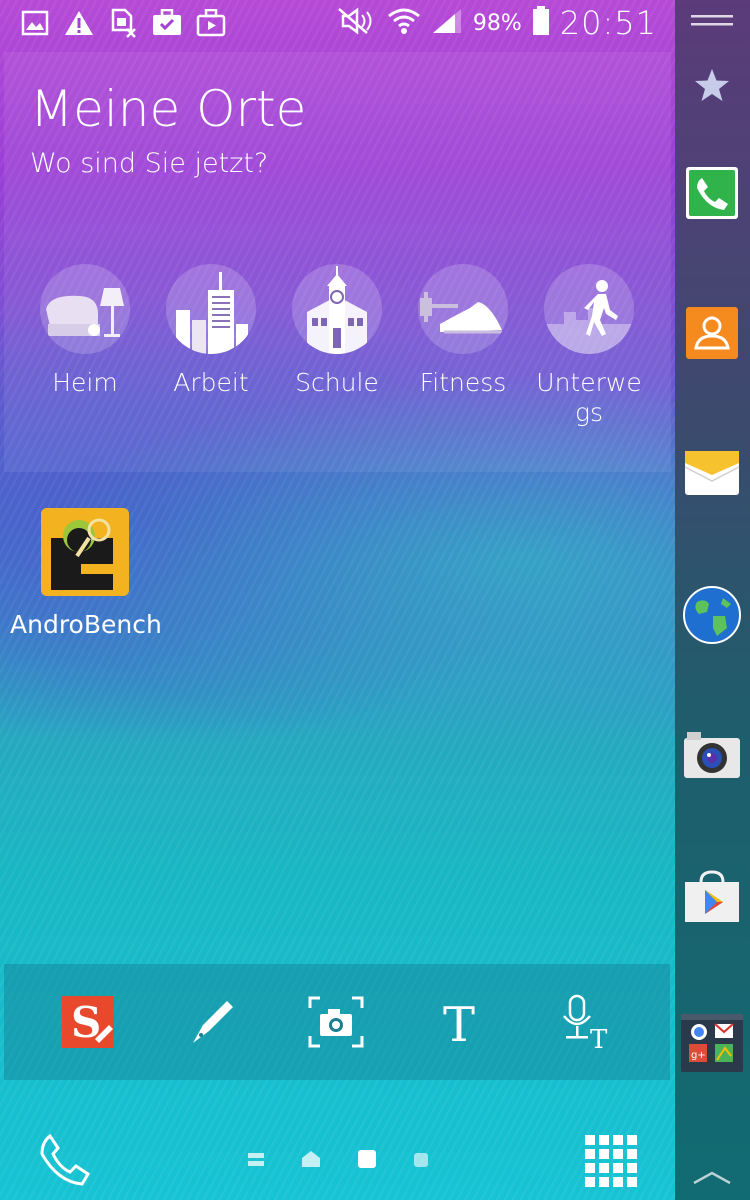  Describe the element at coordinates (712, 333) in the screenshot. I see `contacts-app-icon` at that location.